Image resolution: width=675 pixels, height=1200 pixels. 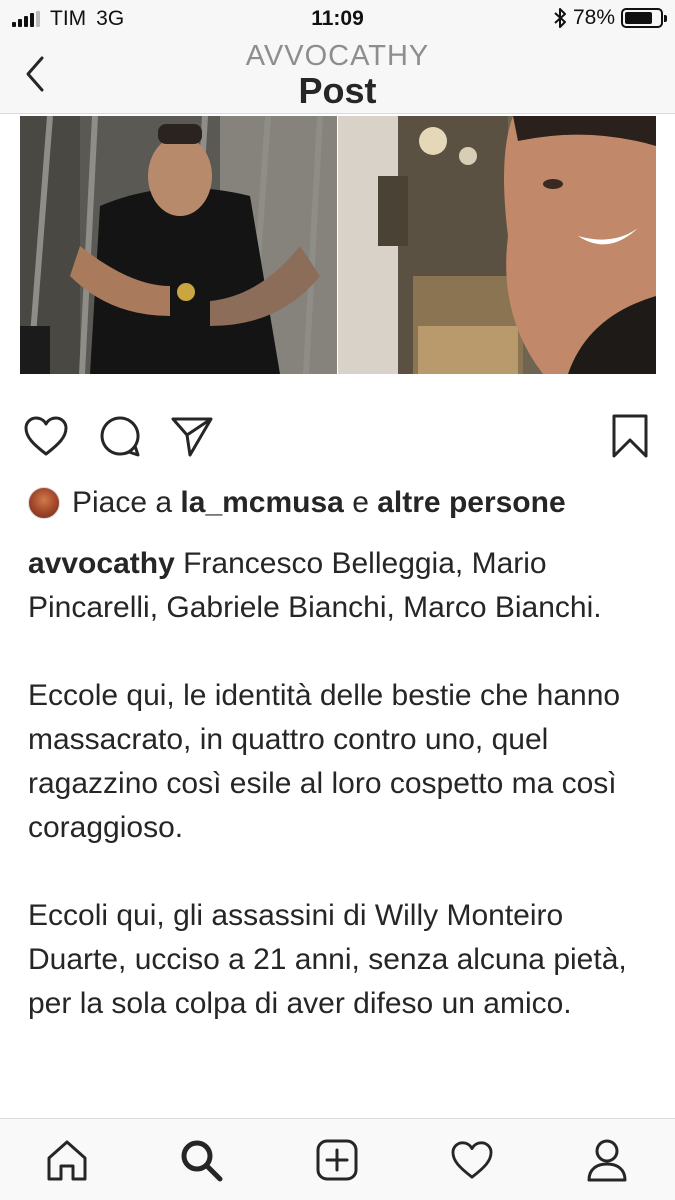 I want to click on photo-left-art, so click(x=178, y=245).